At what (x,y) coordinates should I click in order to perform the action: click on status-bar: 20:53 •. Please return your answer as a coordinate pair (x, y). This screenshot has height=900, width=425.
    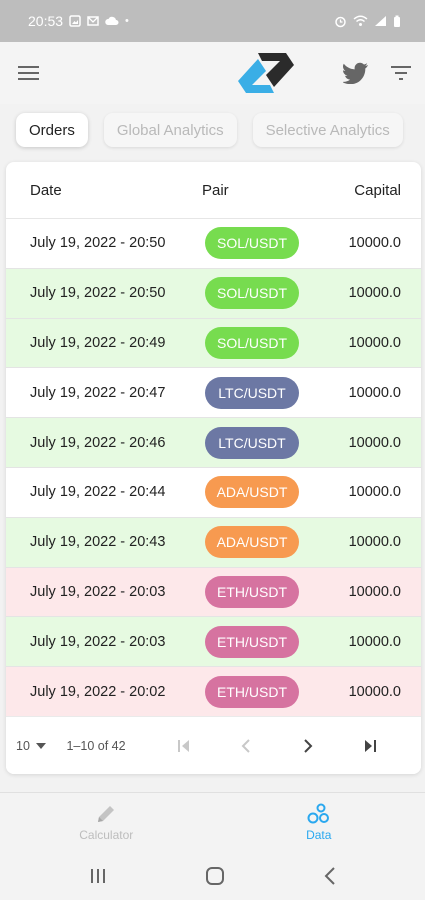
    Looking at the image, I should click on (212, 21).